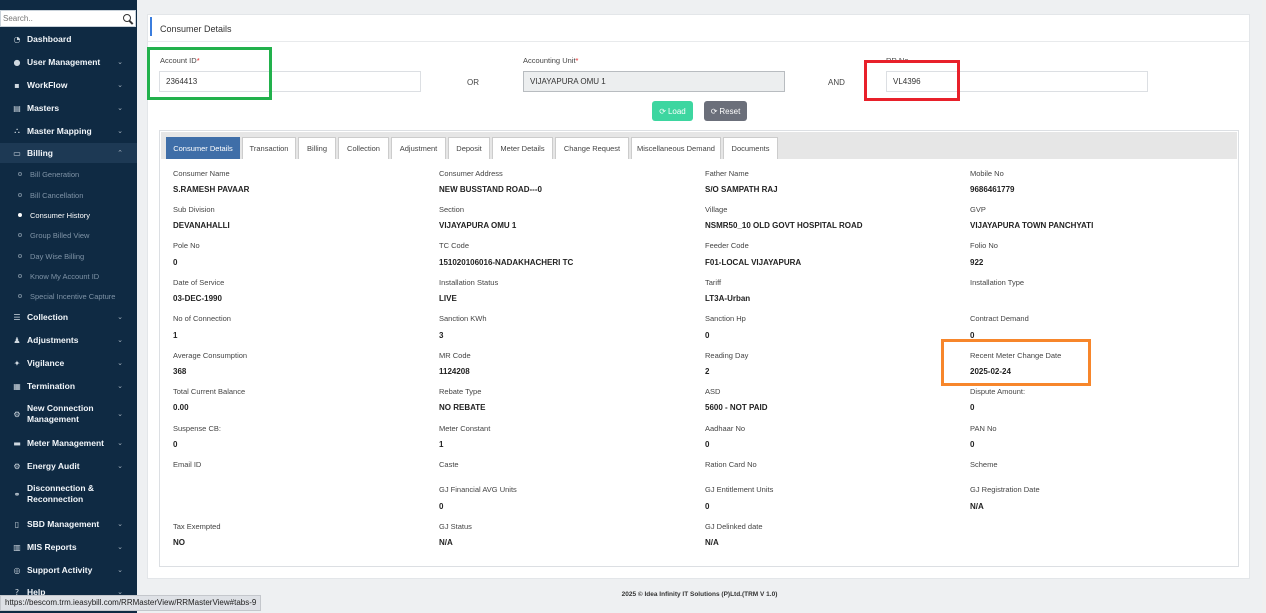  Describe the element at coordinates (17, 524) in the screenshot. I see `sbd-icon: ▯` at that location.